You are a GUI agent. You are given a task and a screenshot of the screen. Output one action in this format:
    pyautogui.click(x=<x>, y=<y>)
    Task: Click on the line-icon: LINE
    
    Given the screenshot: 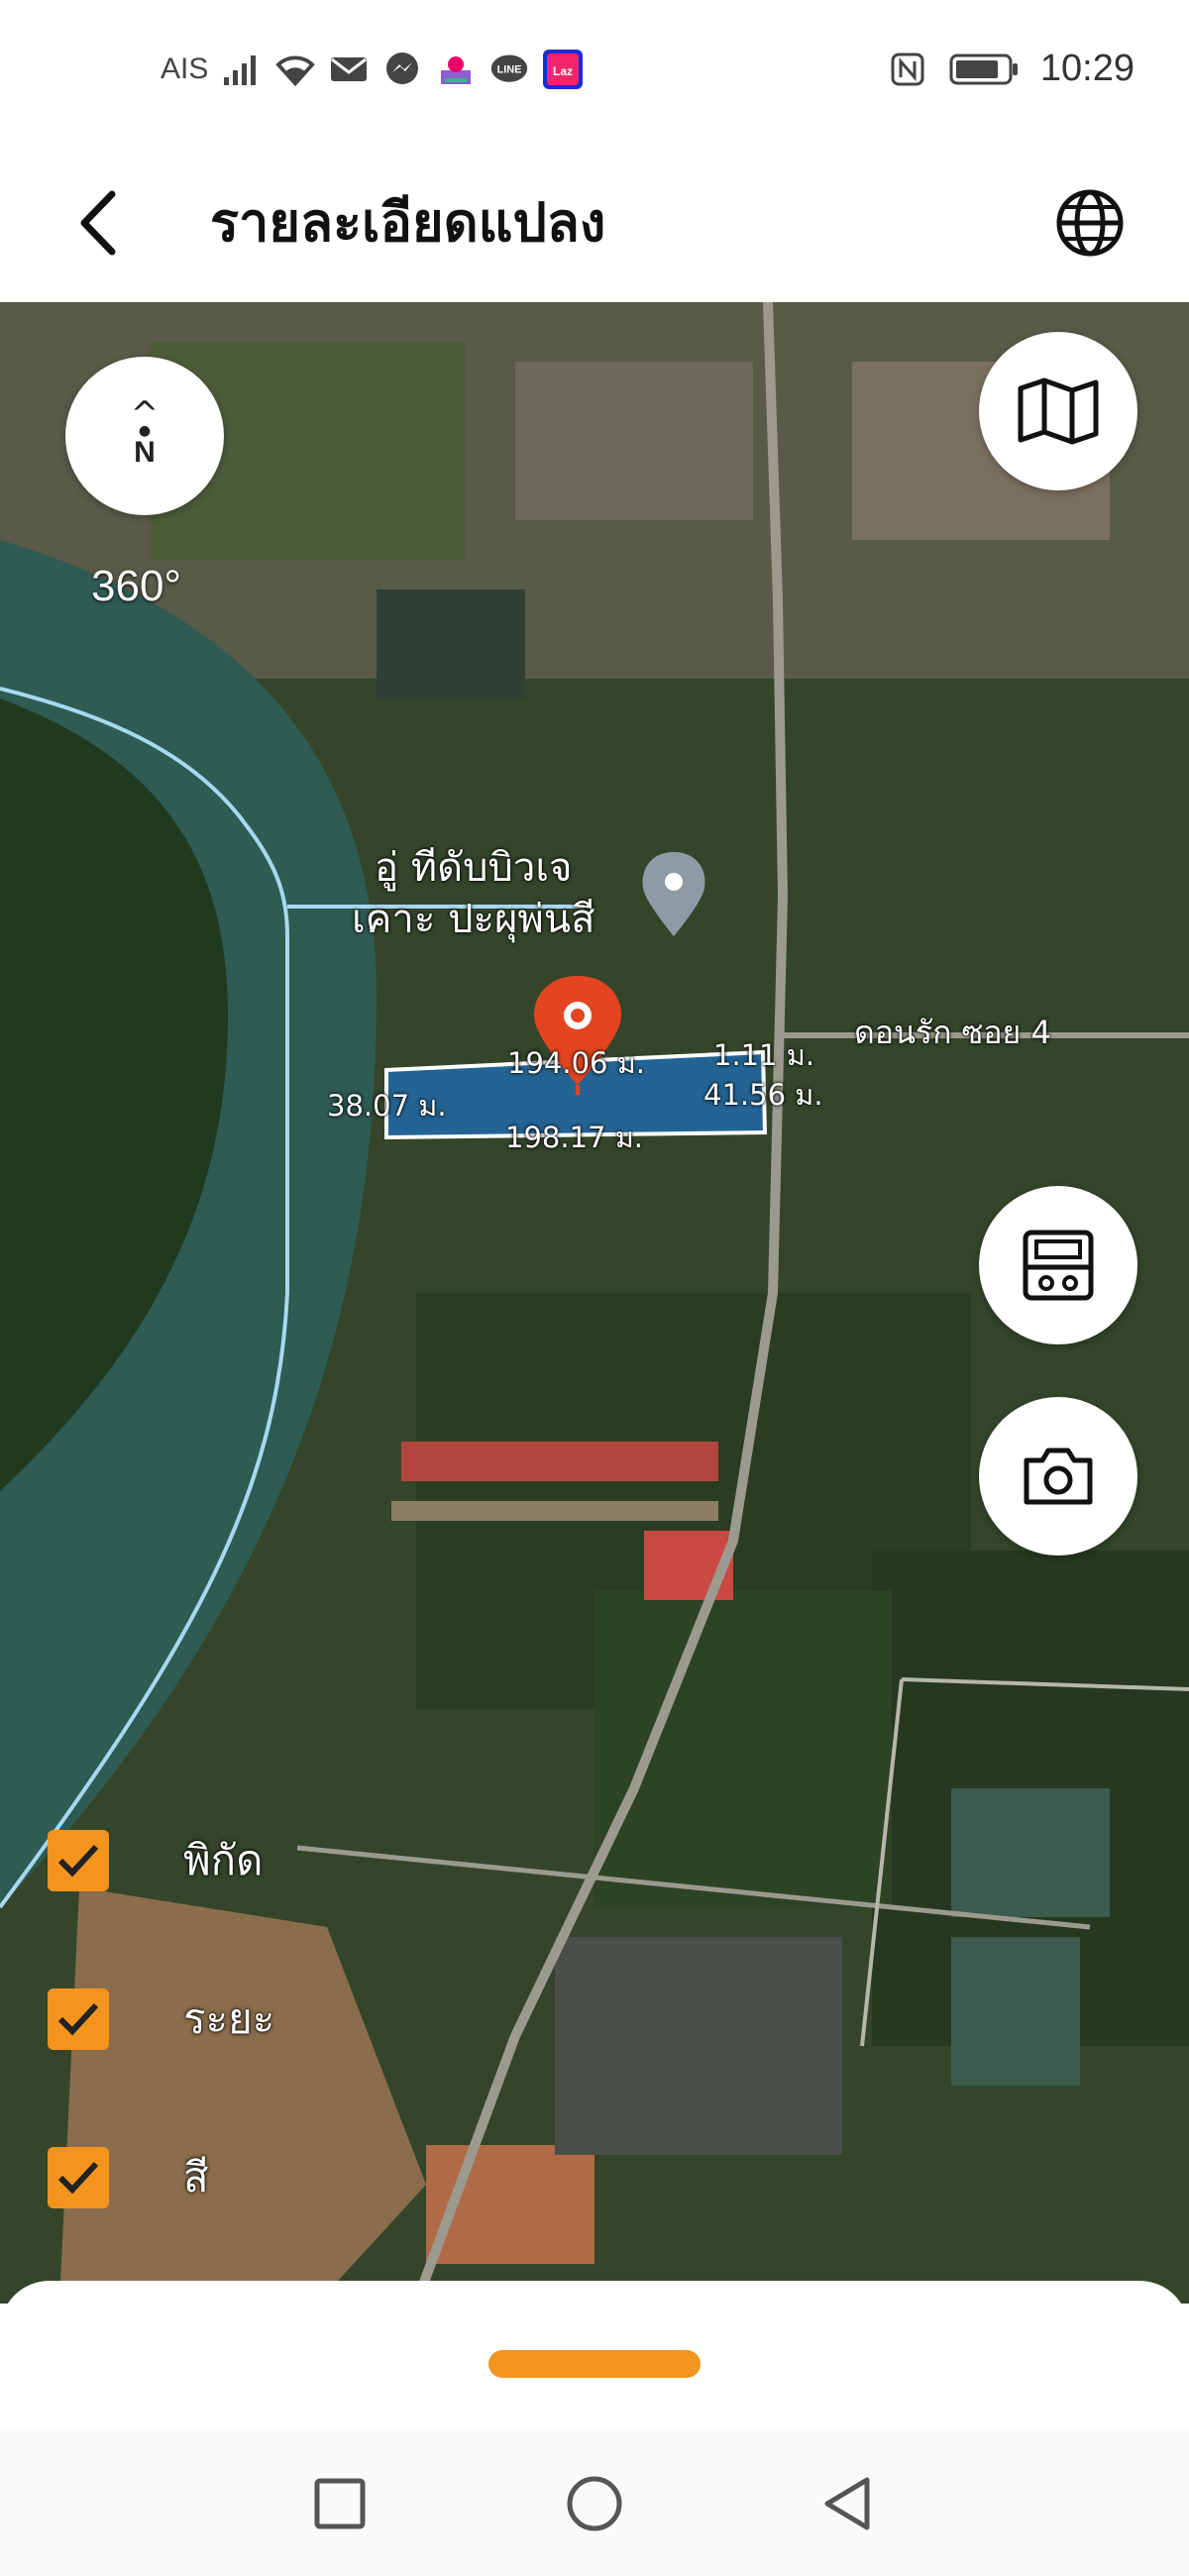 What is the action you would take?
    pyautogui.click(x=509, y=69)
    